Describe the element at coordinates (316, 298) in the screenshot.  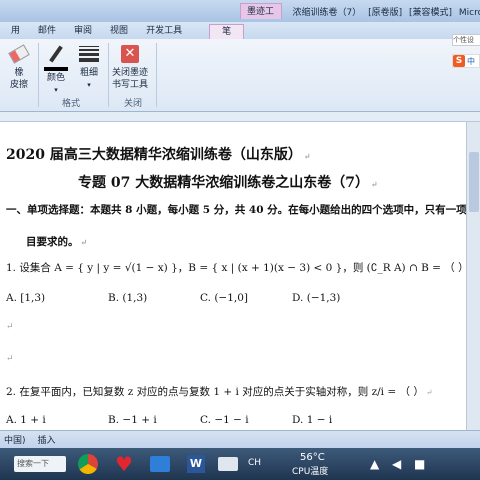
I see `q1-option-d: D. (−1,3)` at that location.